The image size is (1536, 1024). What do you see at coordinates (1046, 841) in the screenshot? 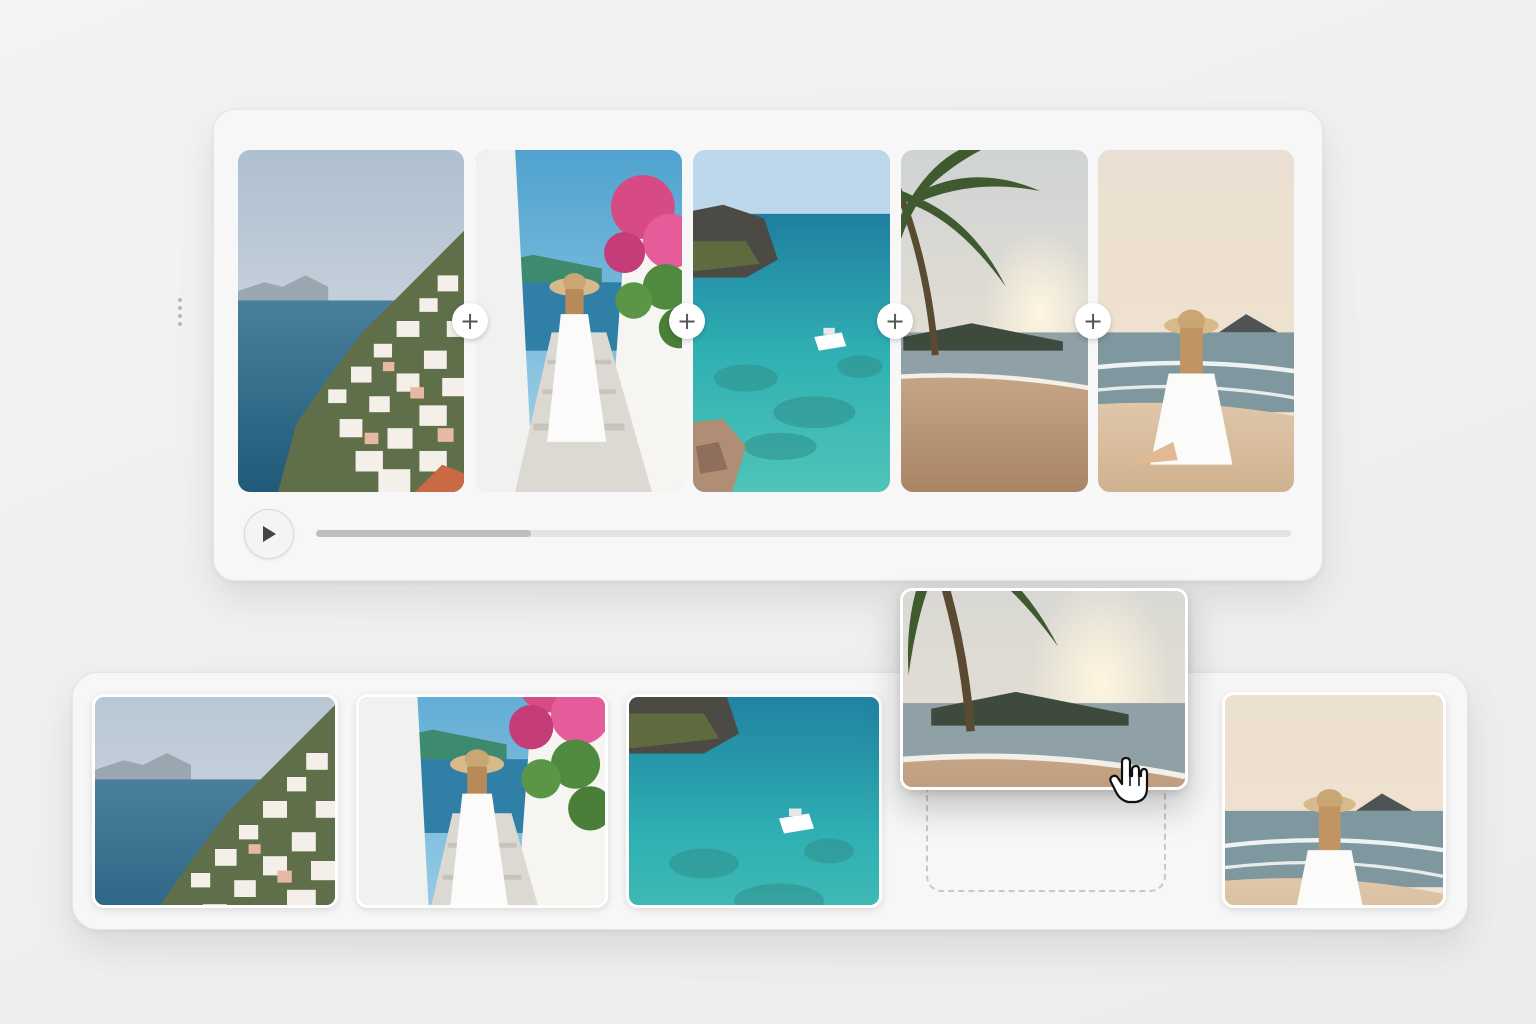
I see `drop-placeholder` at bounding box center [1046, 841].